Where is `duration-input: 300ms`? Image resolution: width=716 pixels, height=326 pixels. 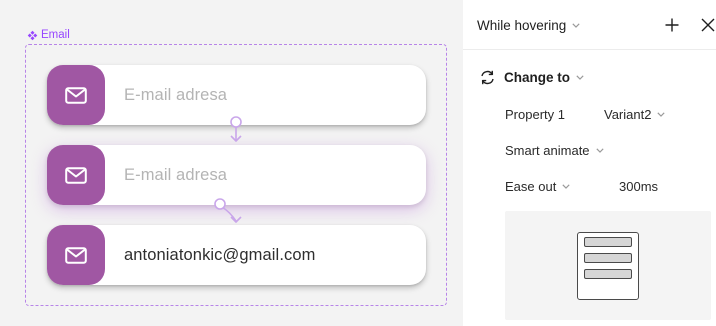 duration-input: 300ms is located at coordinates (638, 186).